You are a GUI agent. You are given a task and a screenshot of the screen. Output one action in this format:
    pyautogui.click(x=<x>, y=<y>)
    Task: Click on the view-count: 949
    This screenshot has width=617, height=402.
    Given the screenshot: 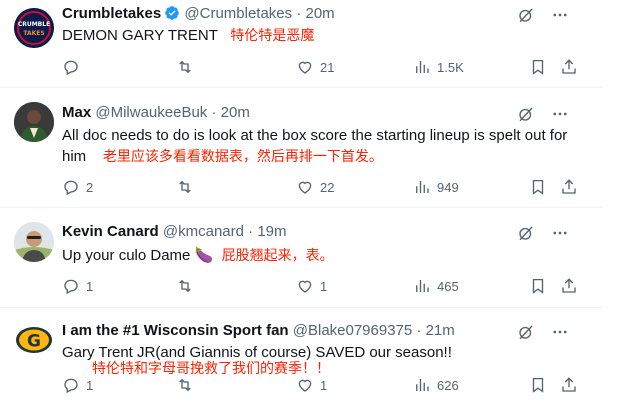 What is the action you would take?
    pyautogui.click(x=448, y=187)
    